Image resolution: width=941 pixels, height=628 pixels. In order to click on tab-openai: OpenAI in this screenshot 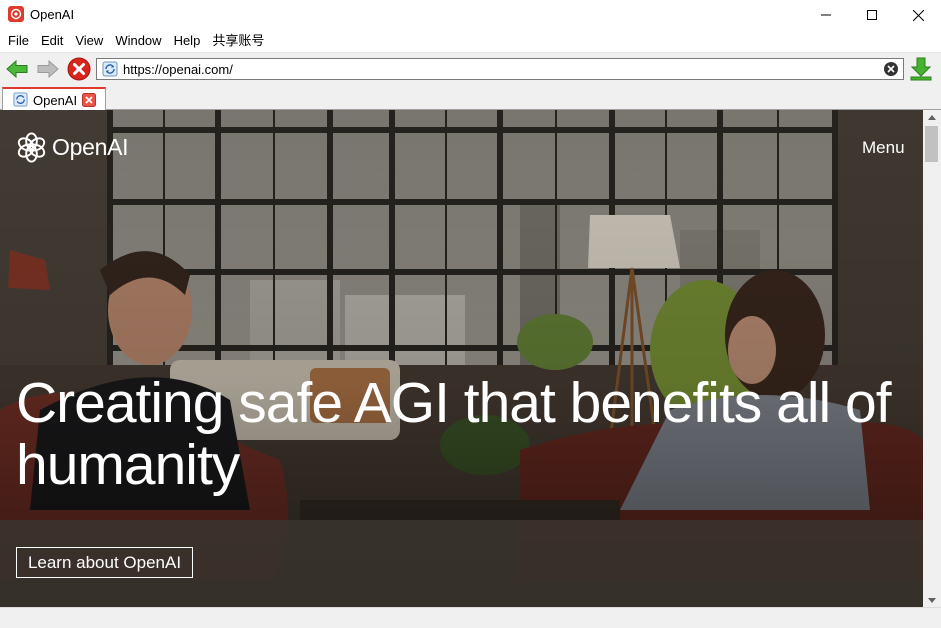, I will do `click(54, 99)`.